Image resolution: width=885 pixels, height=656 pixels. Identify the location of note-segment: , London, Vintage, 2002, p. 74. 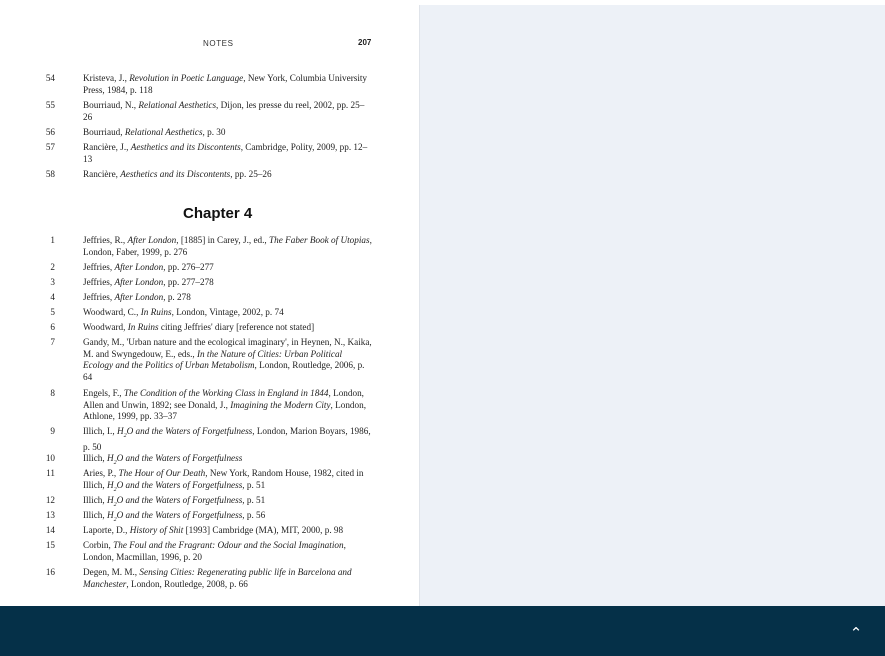
(227, 312).